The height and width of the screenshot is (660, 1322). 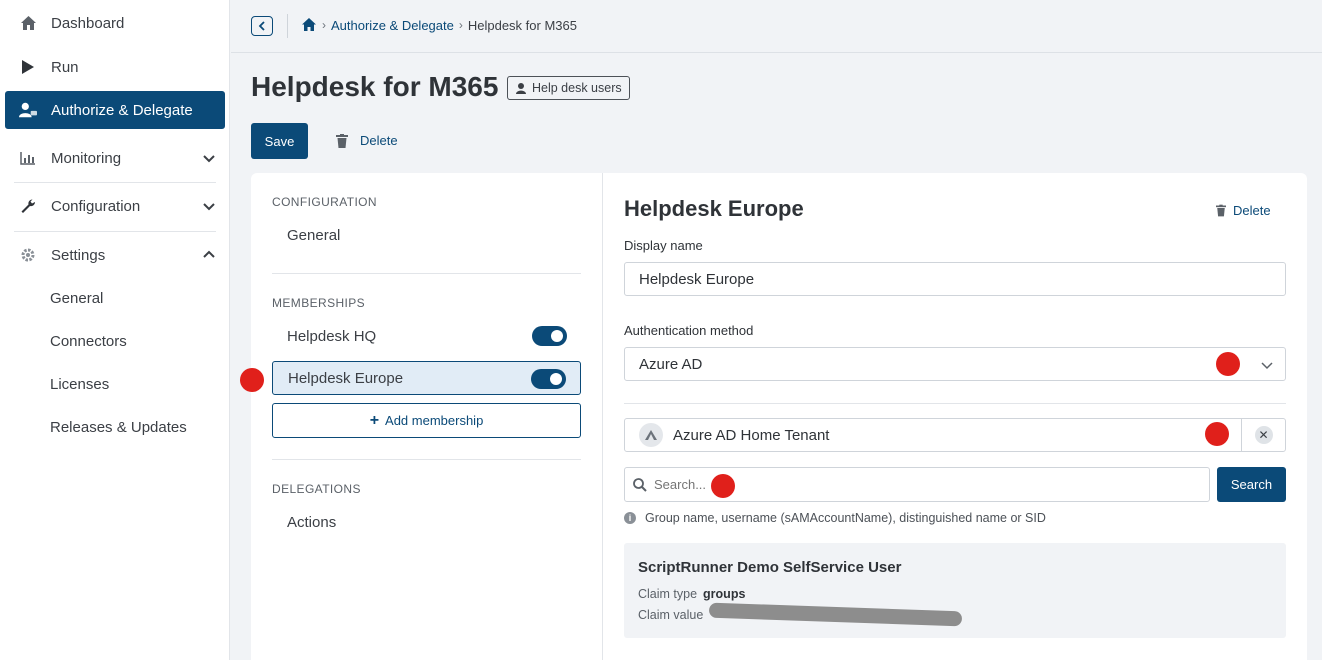 I want to click on wrench-icon, so click(x=28, y=206).